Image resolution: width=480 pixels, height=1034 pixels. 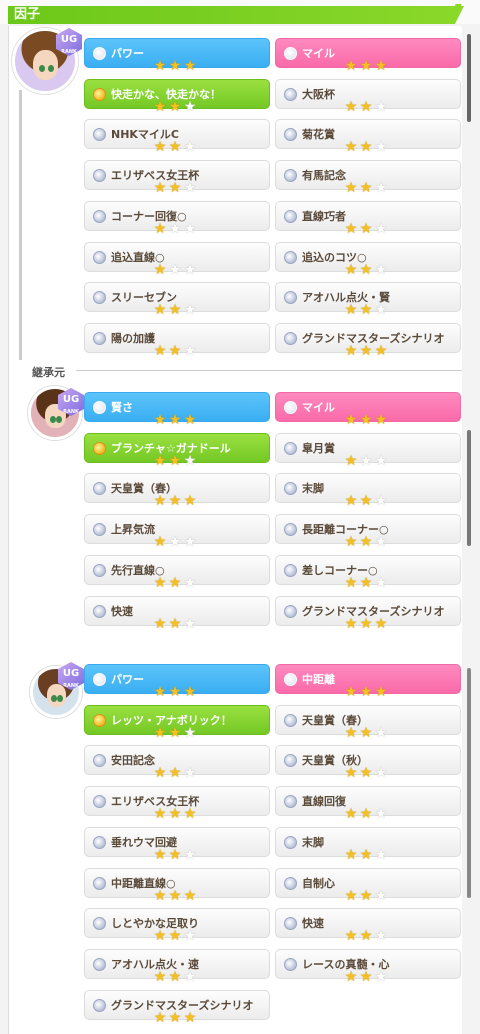 I want to click on section-divider, so click(x=269, y=370).